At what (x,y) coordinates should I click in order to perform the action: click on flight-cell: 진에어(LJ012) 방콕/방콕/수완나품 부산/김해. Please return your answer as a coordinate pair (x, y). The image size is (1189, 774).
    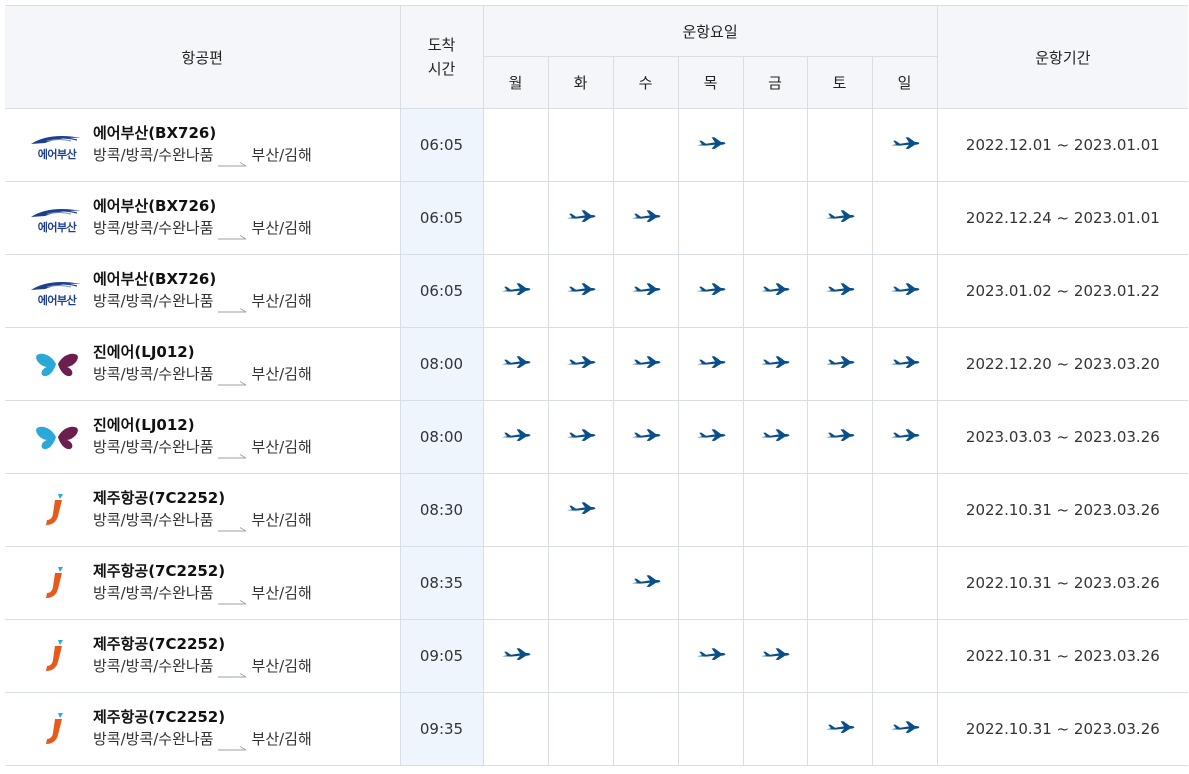
    Looking at the image, I should click on (203, 364).